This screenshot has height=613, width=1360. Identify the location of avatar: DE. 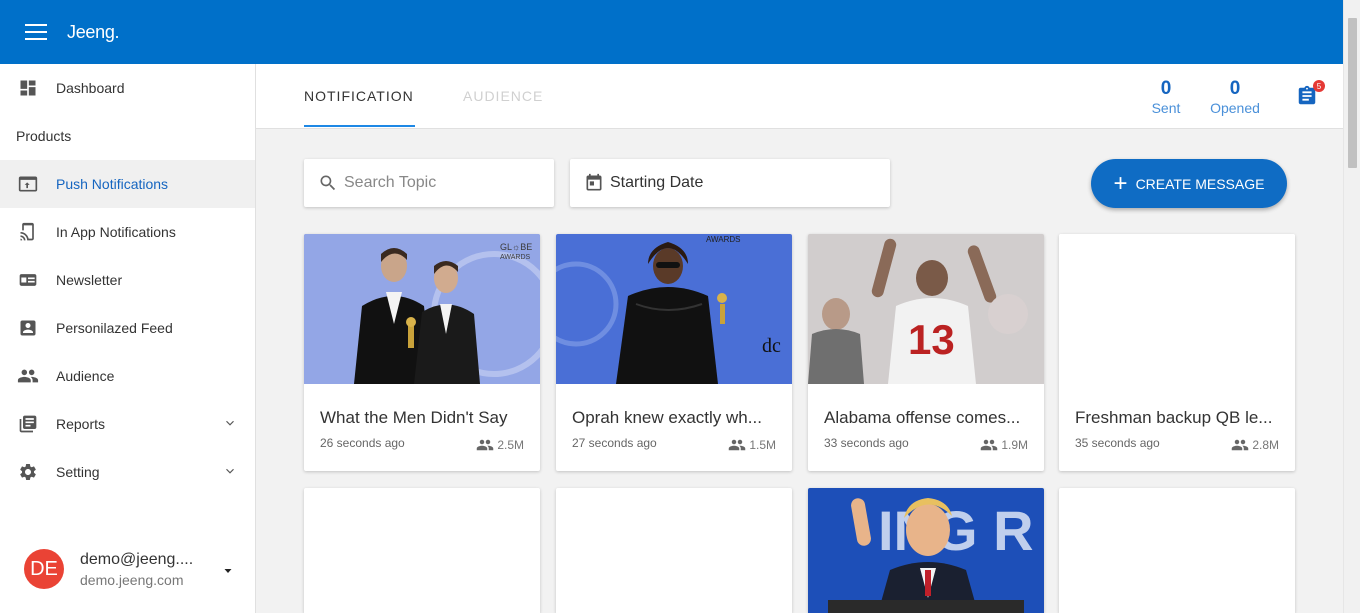
(44, 569).